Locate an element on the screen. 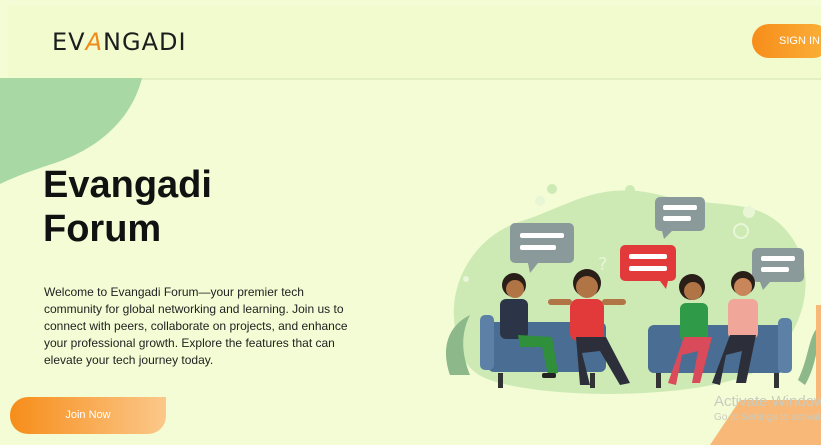 Image resolution: width=821 pixels, height=445 pixels. page-title: Evangadi Forum is located at coordinates (127, 207).